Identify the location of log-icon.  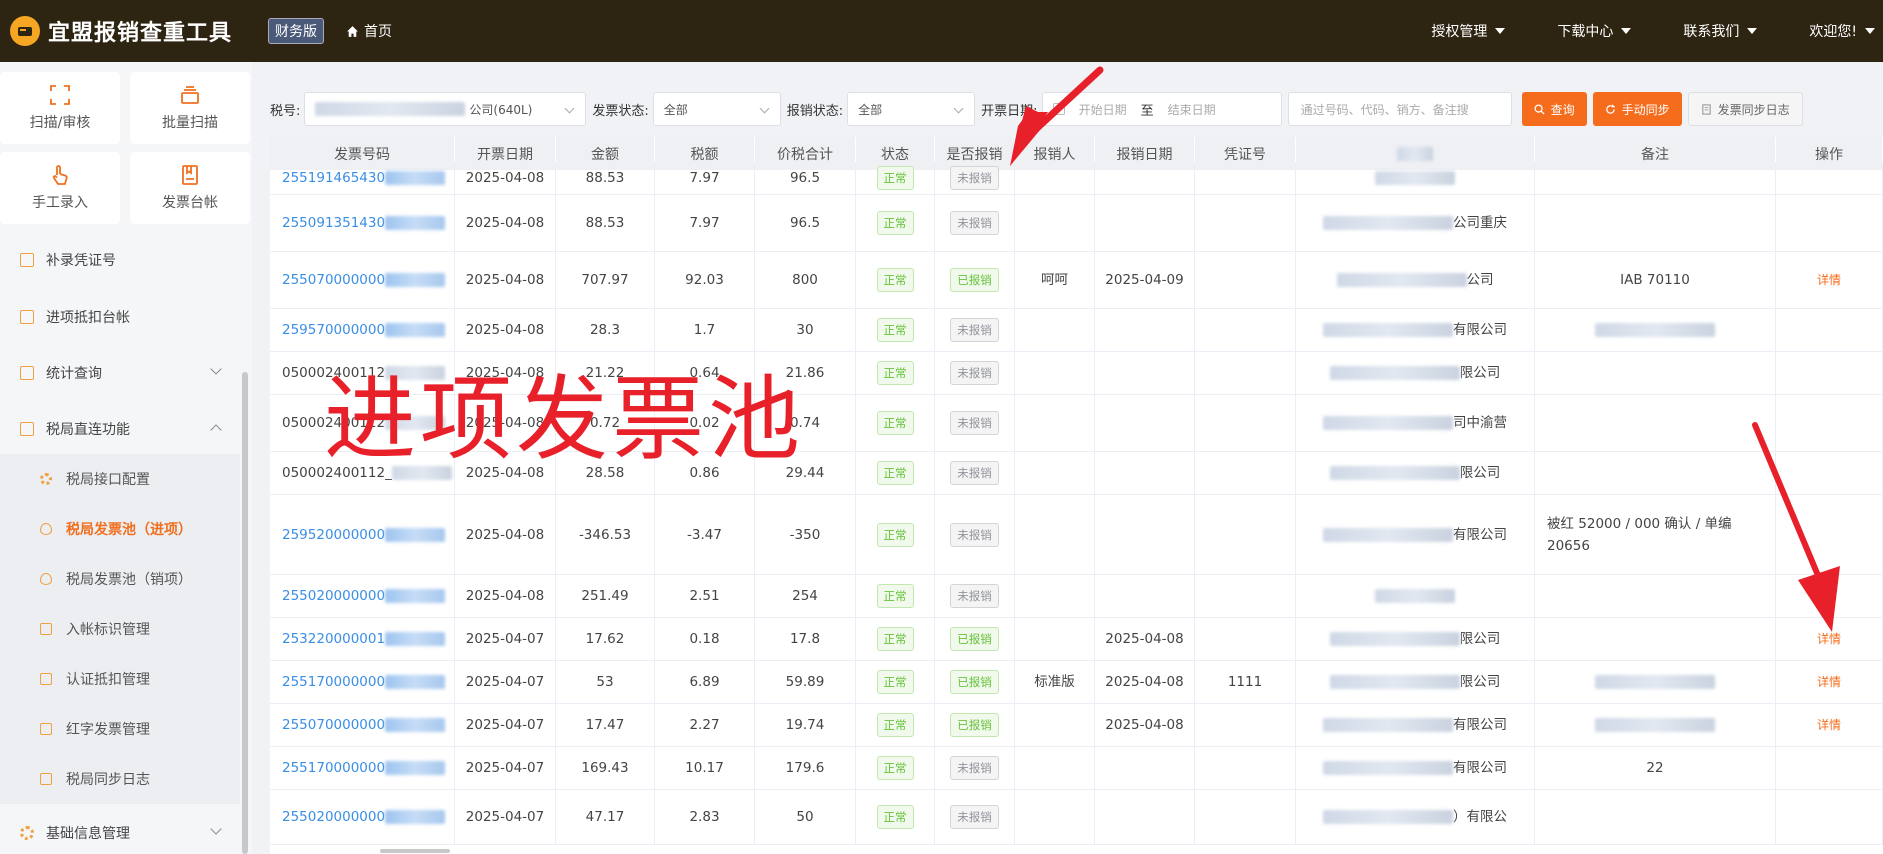
(46, 779).